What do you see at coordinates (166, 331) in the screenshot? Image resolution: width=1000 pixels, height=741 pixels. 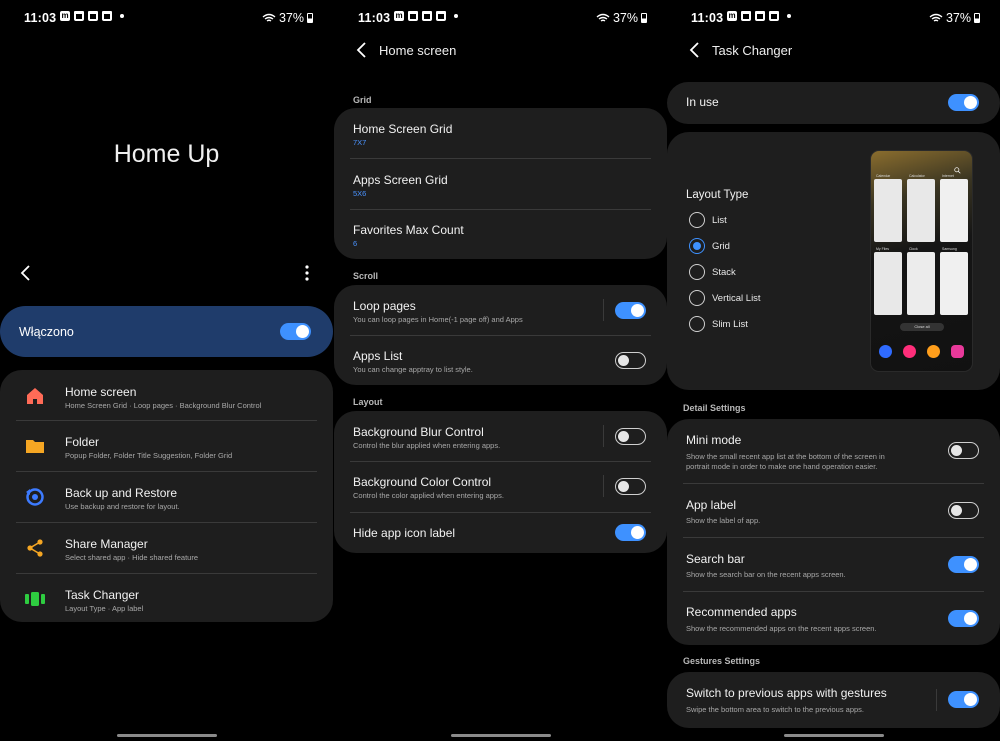 I see `master-switch-bar: Włączono` at bounding box center [166, 331].